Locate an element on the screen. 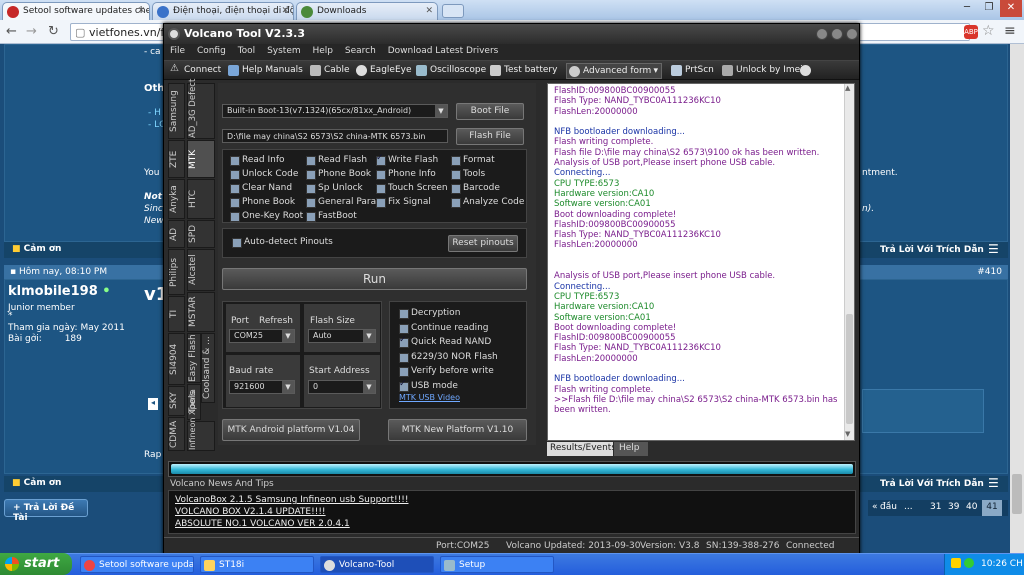 The width and height of the screenshot is (1024, 575). mtk-android-platform-button: MTK Android platform V1.04 is located at coordinates (291, 430).